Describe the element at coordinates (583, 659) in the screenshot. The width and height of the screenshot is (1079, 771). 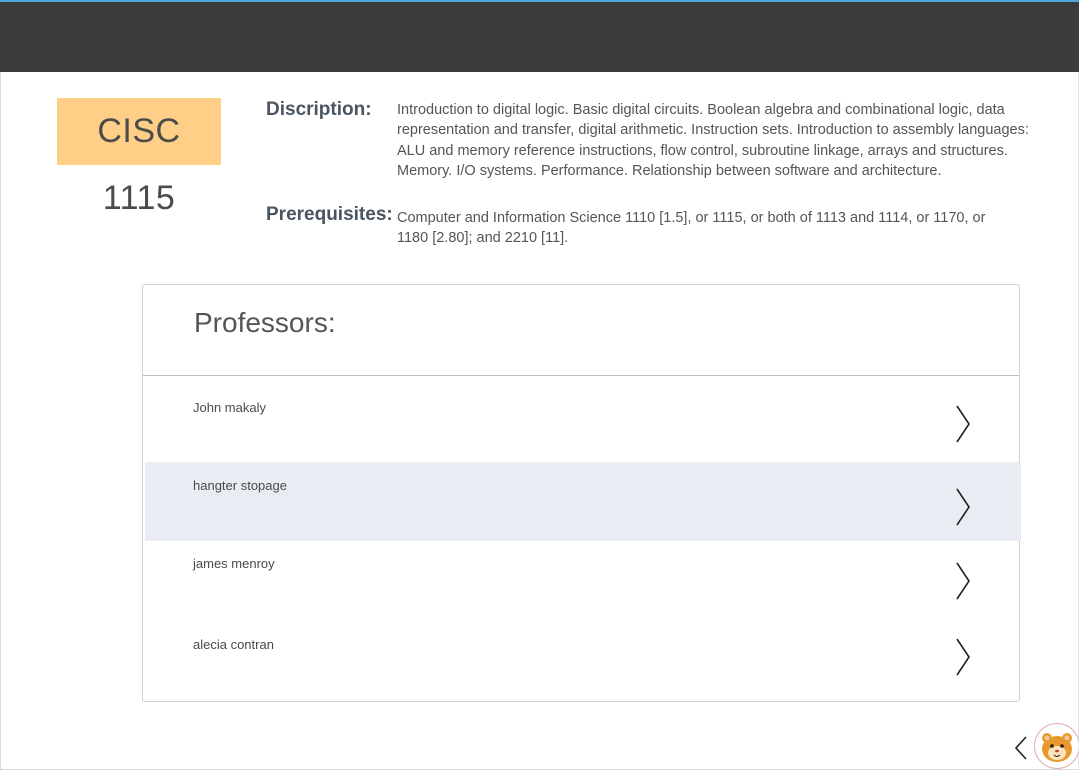
I see `professor-row-alecia-contran: alecia contran` at that location.